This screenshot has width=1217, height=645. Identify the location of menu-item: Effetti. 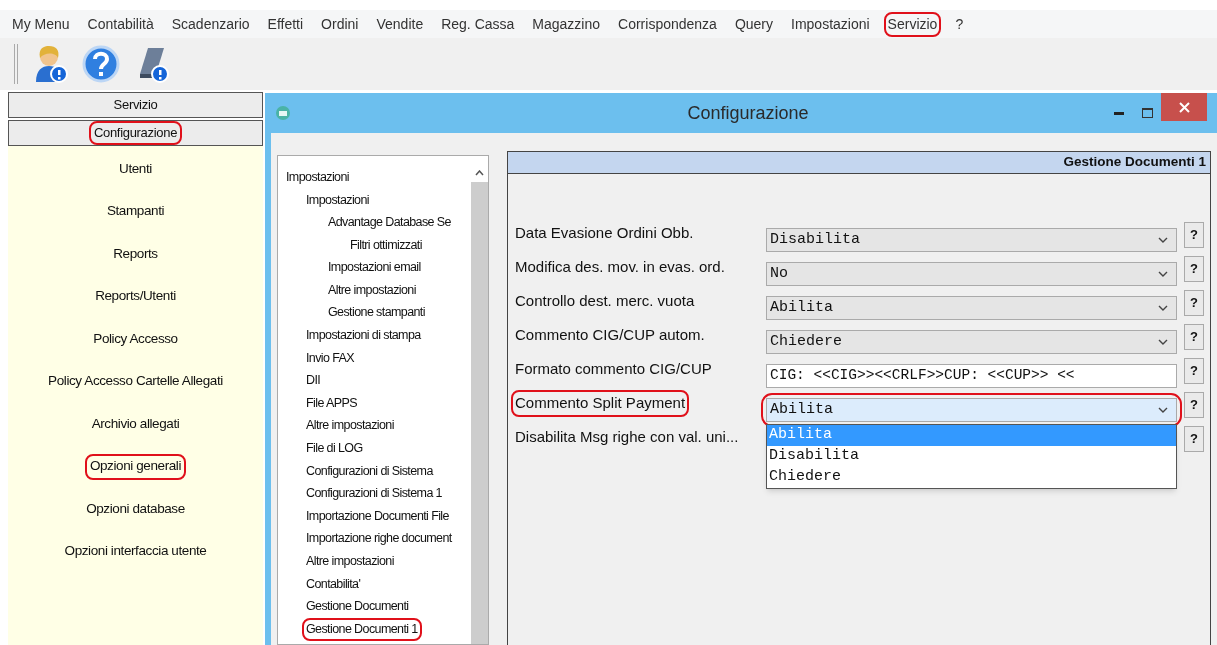
(285, 24).